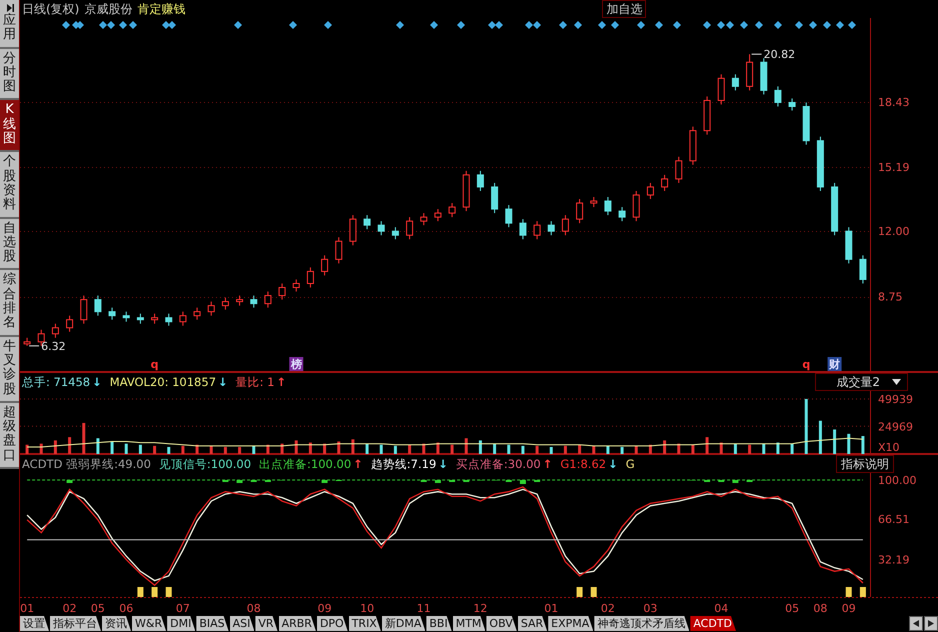 The width and height of the screenshot is (938, 632). What do you see at coordinates (266, 623) in the screenshot?
I see `indicator-tab: VR` at bounding box center [266, 623].